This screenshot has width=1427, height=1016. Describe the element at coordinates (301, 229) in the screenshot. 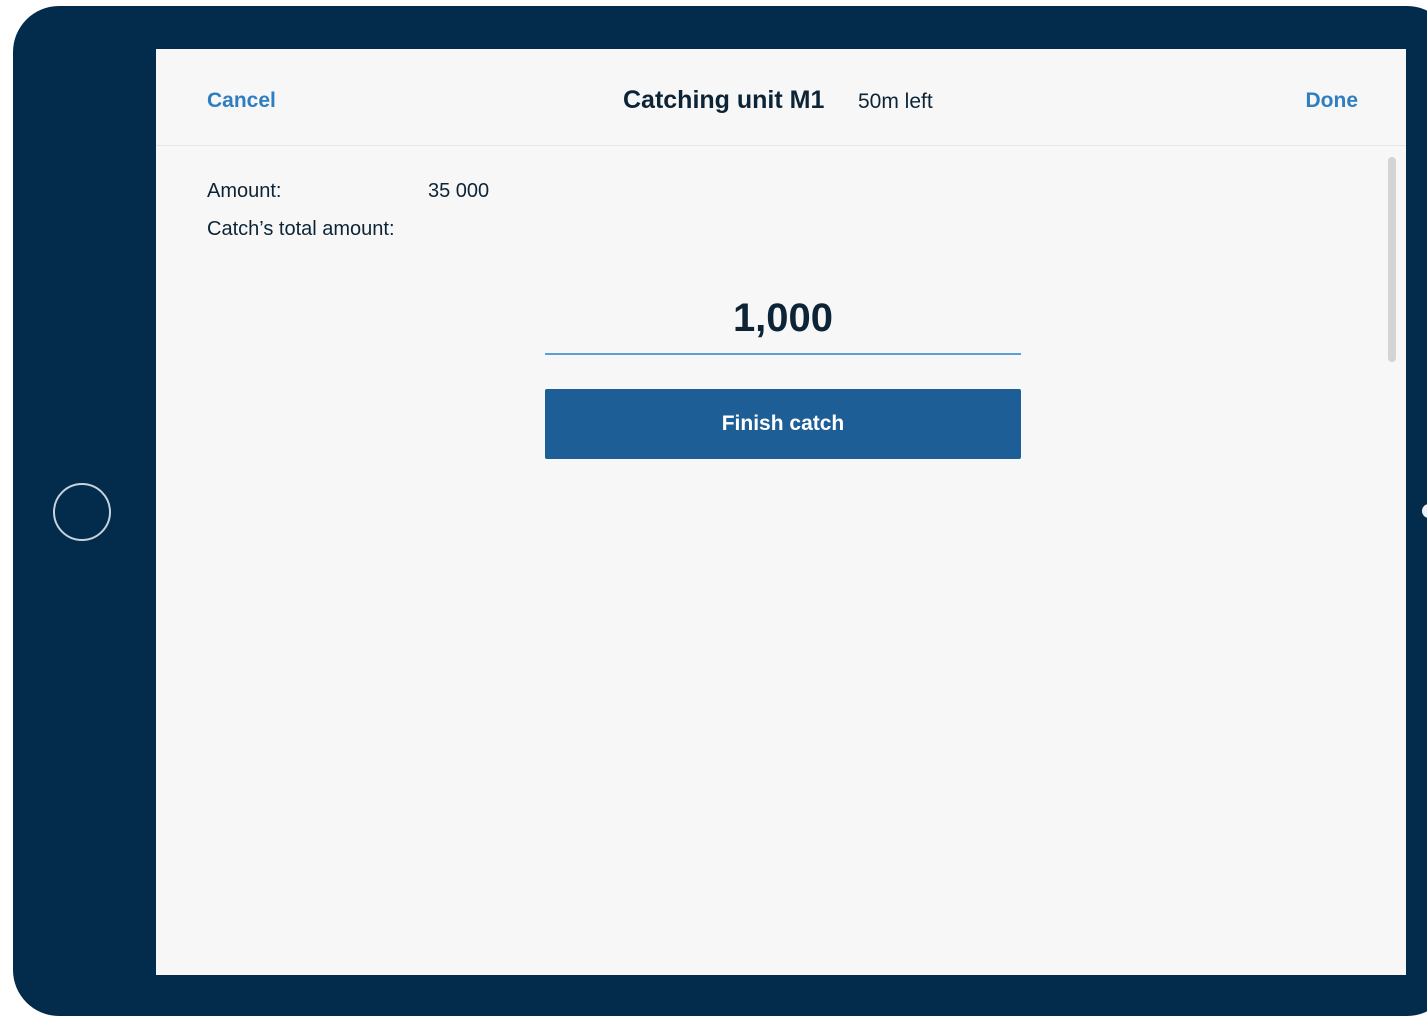

I see `total-amount-label: Catch’s total amount:` at that location.